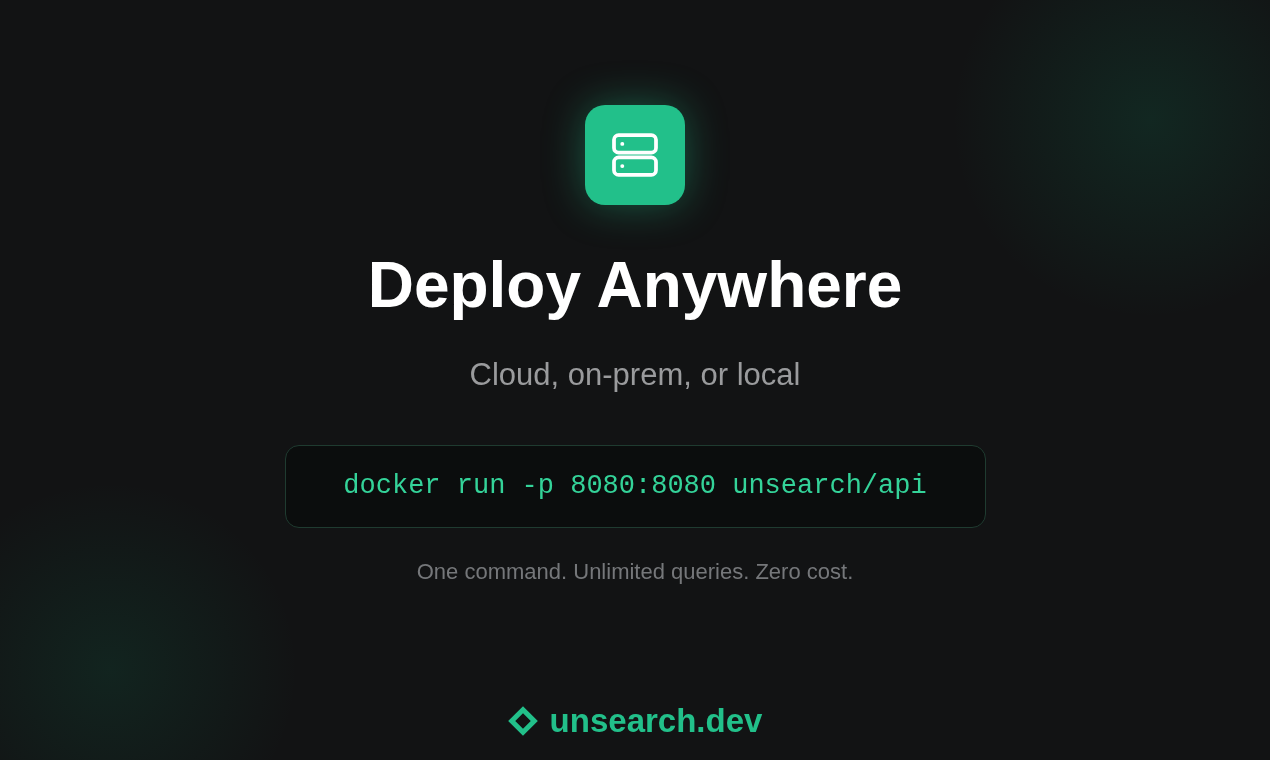  Describe the element at coordinates (656, 721) in the screenshot. I see `brand-name: unsearch.dev` at that location.